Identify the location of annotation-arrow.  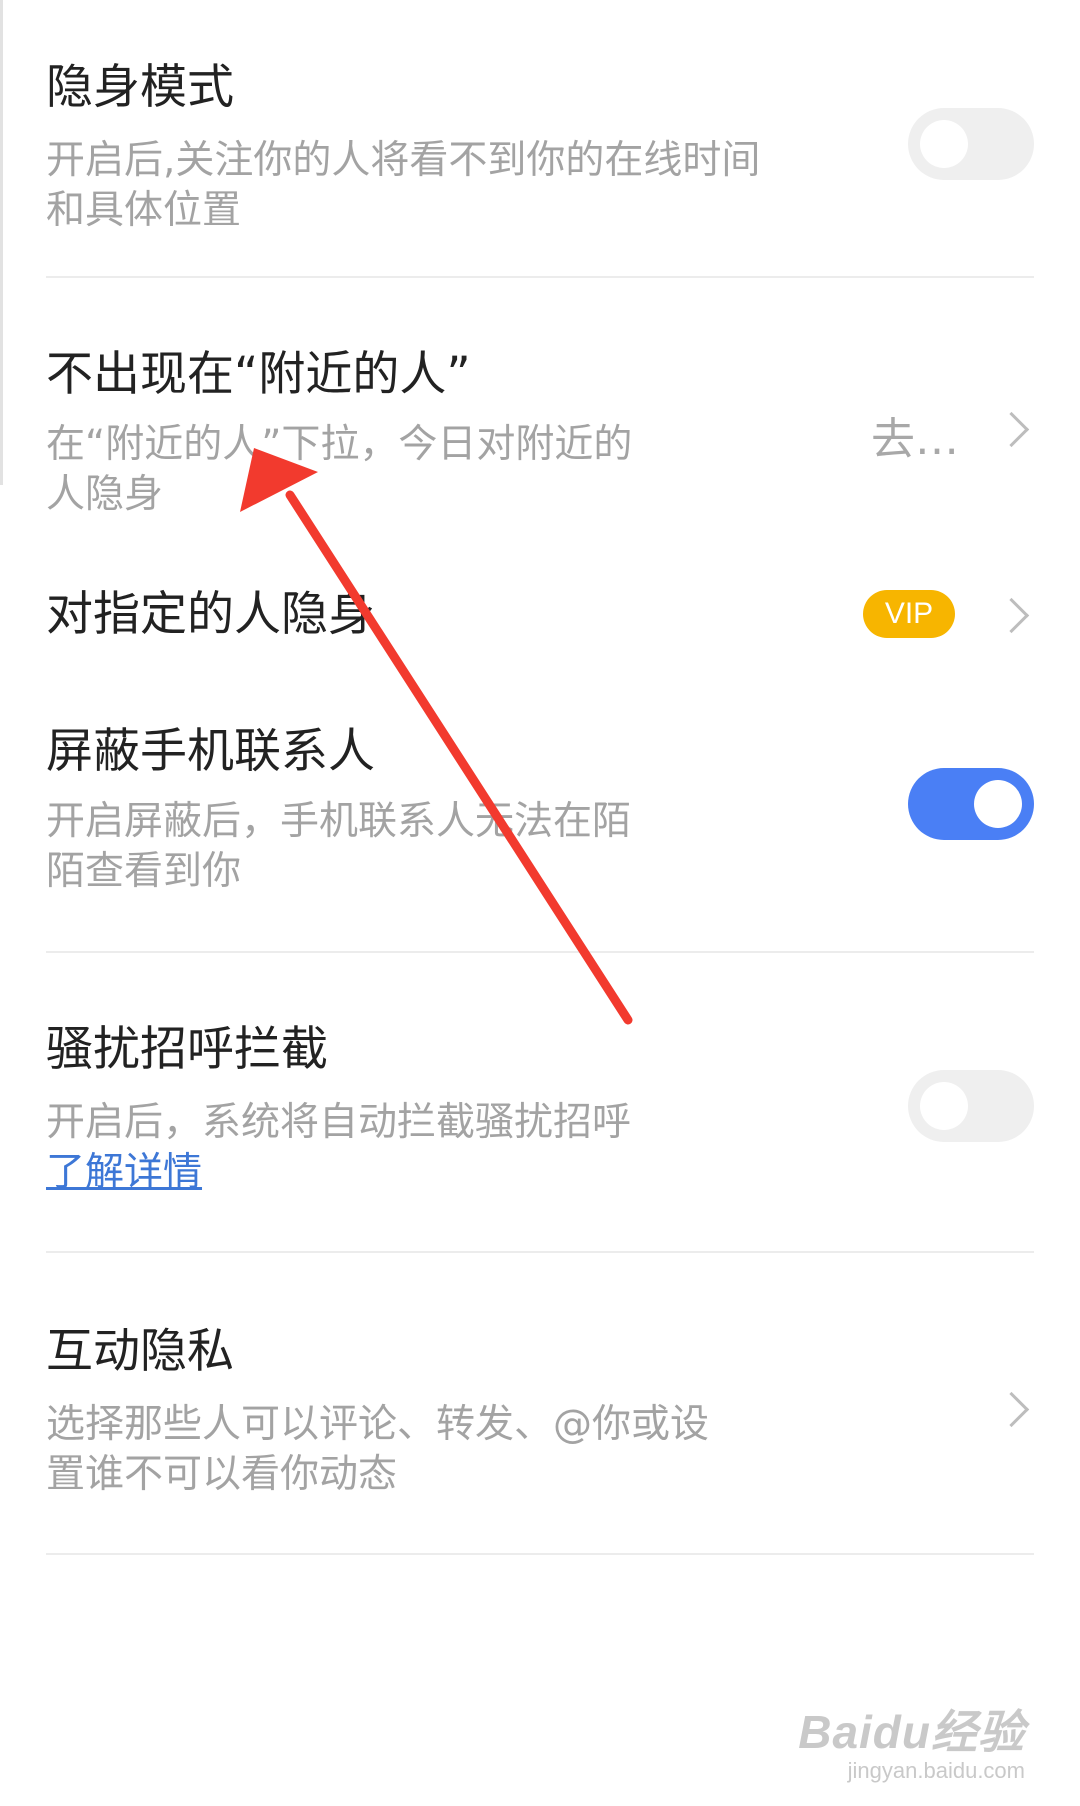
(436, 736).